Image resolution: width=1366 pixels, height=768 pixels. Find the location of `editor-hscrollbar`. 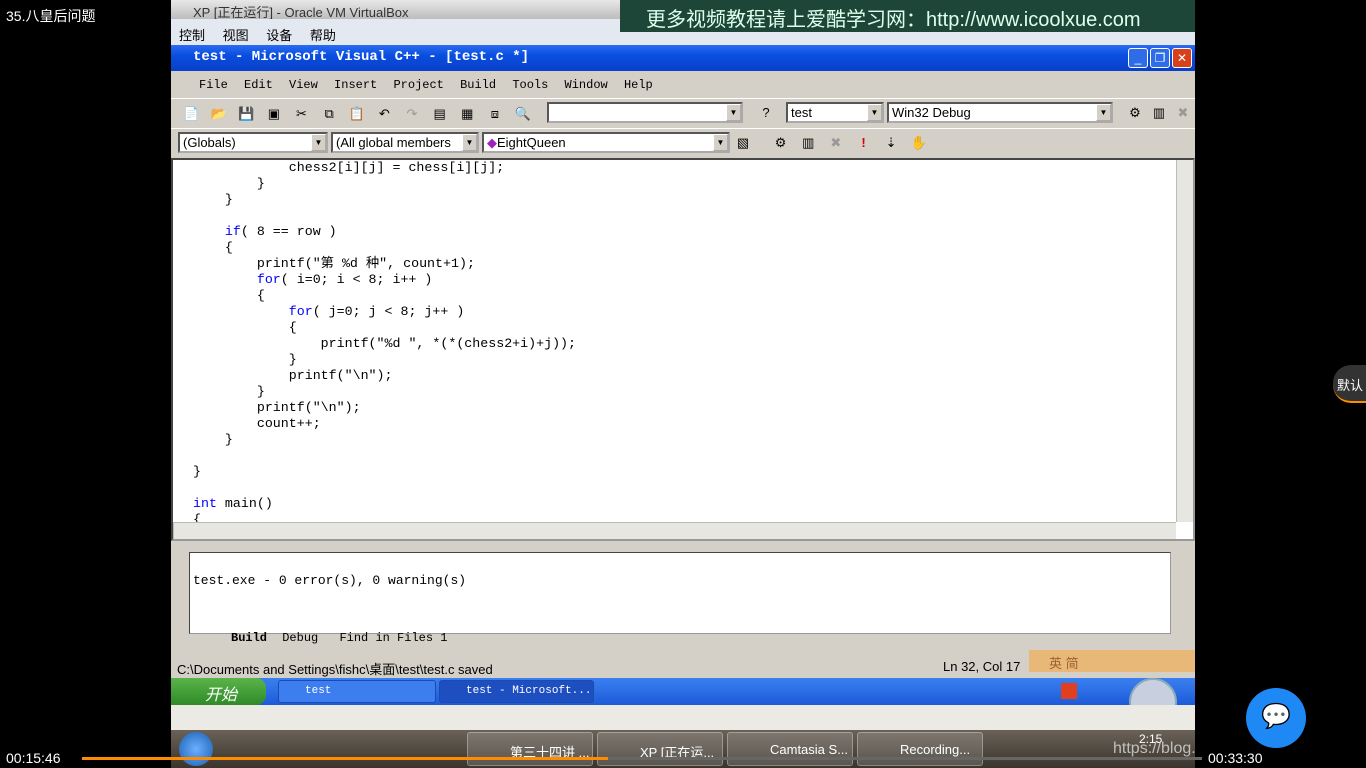

editor-hscrollbar is located at coordinates (674, 530).